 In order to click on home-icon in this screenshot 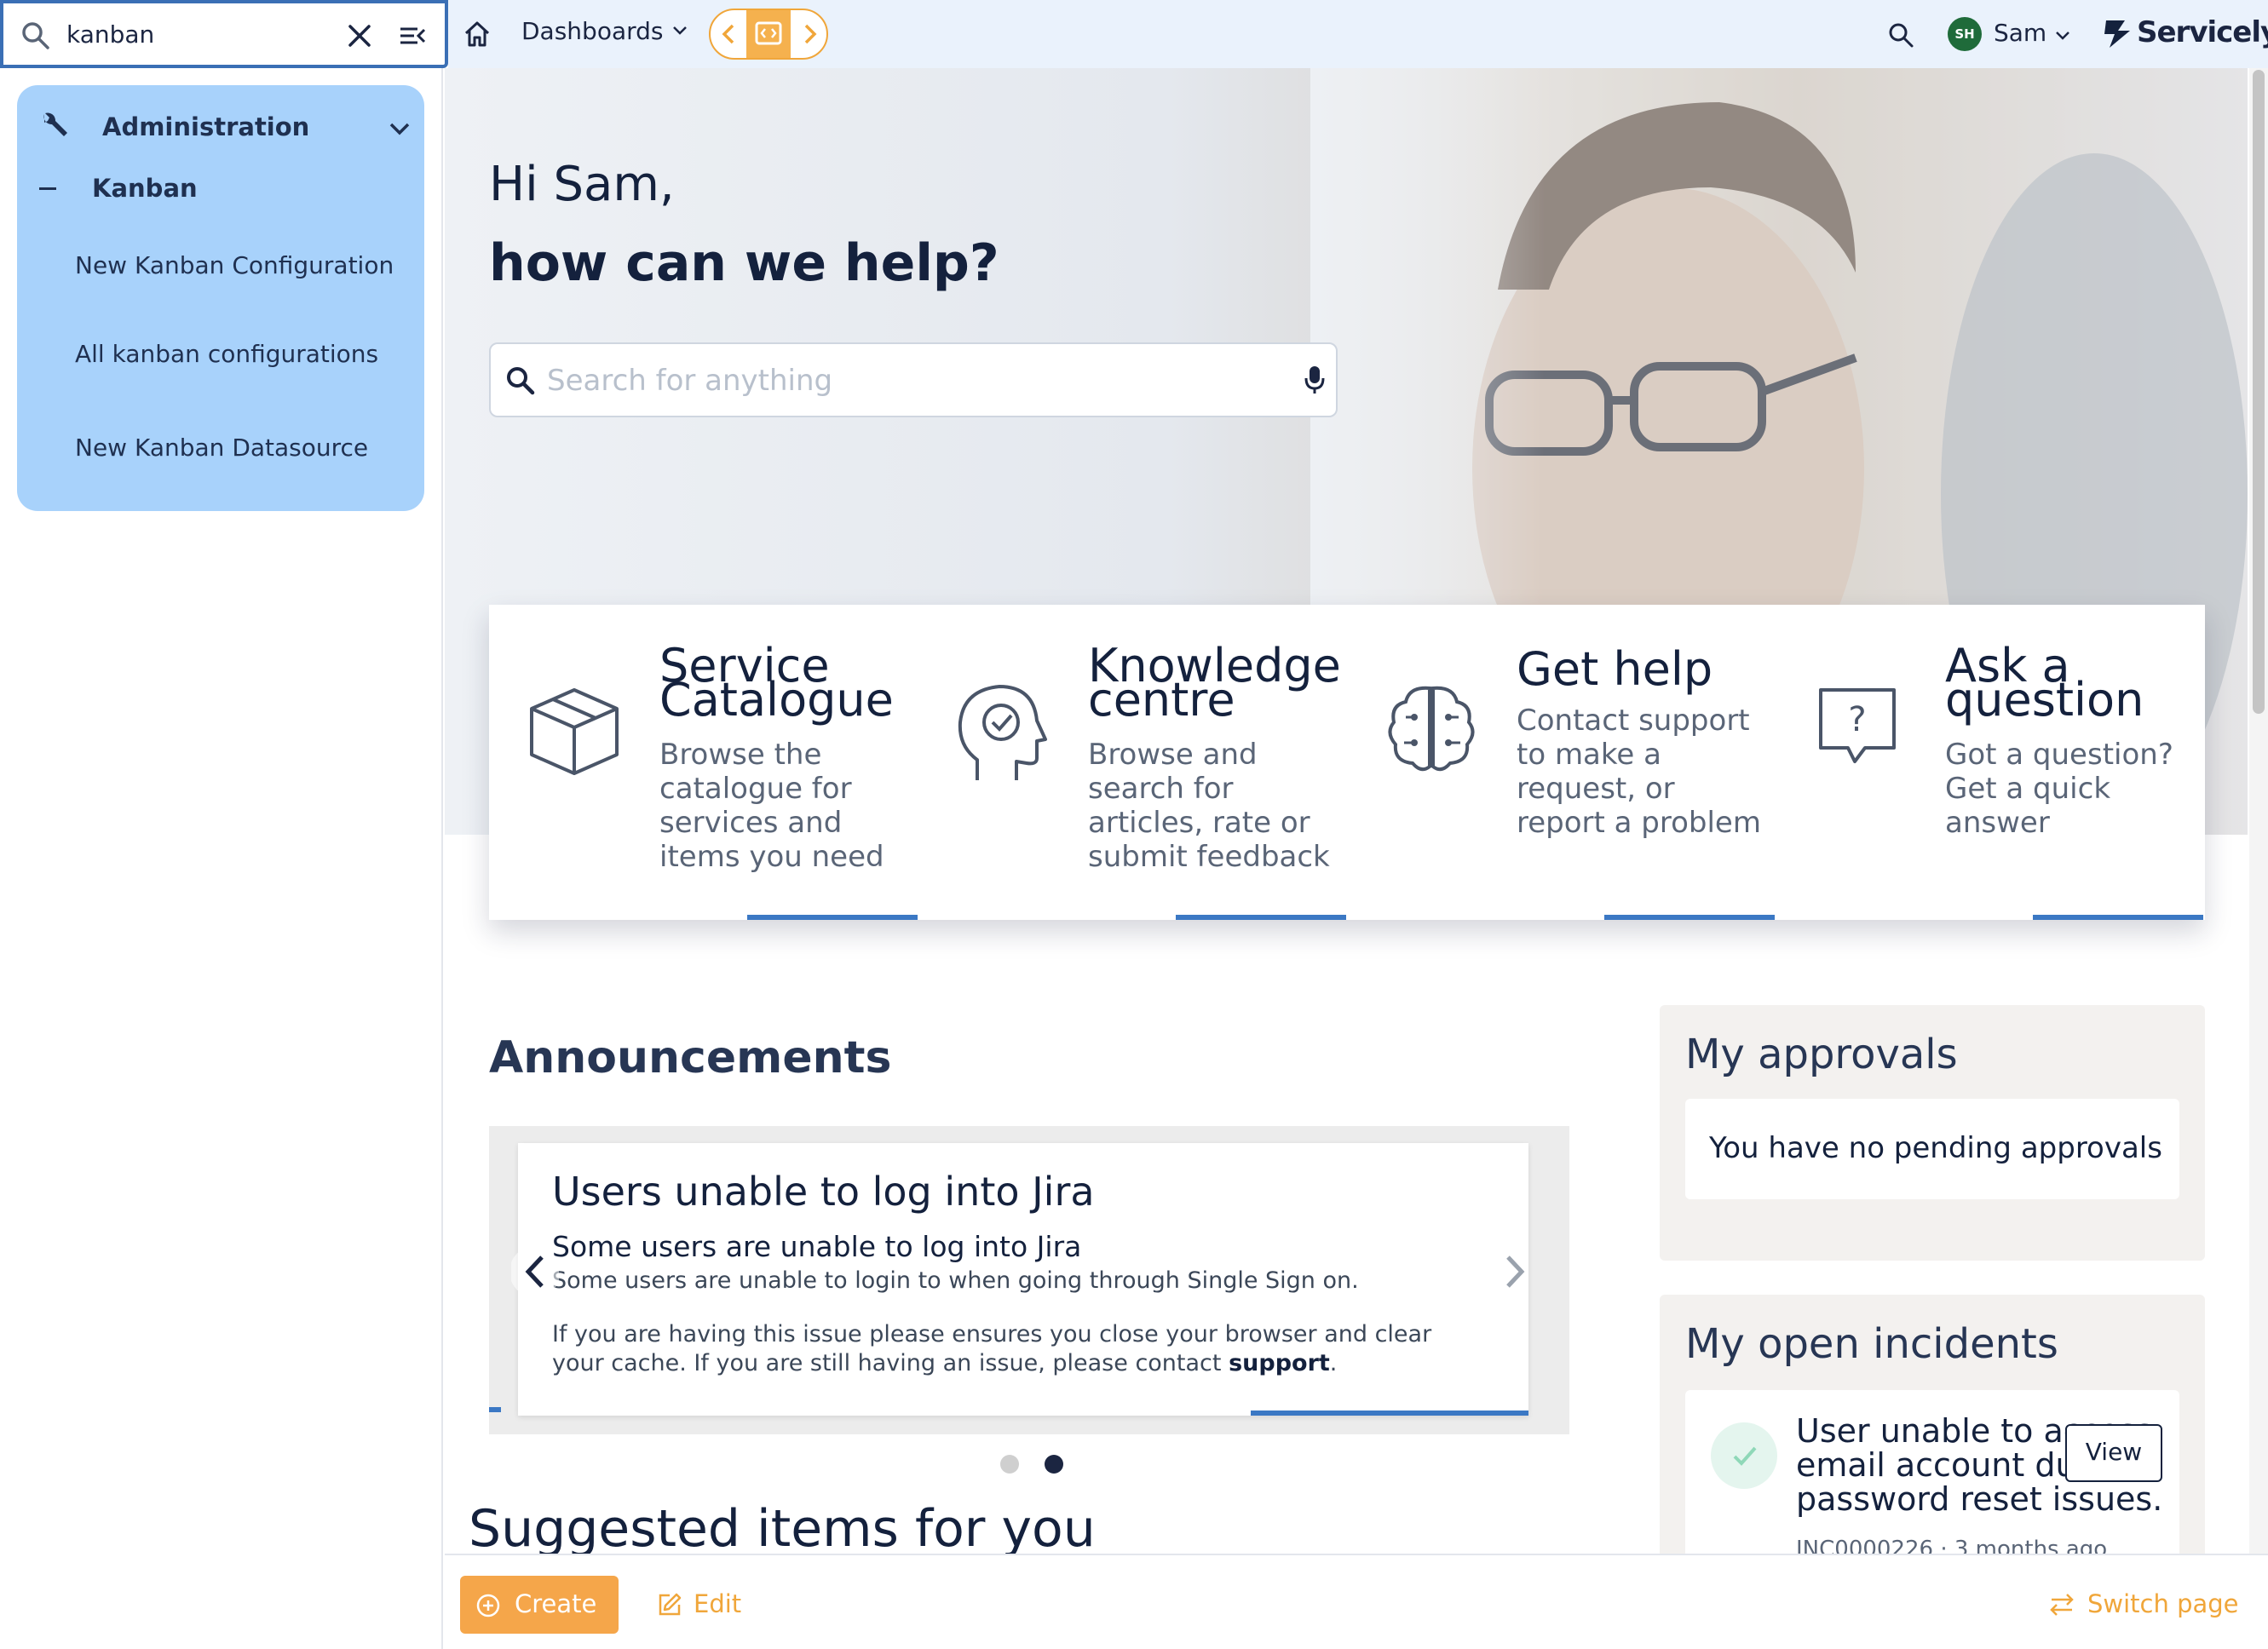, I will do `click(477, 36)`.